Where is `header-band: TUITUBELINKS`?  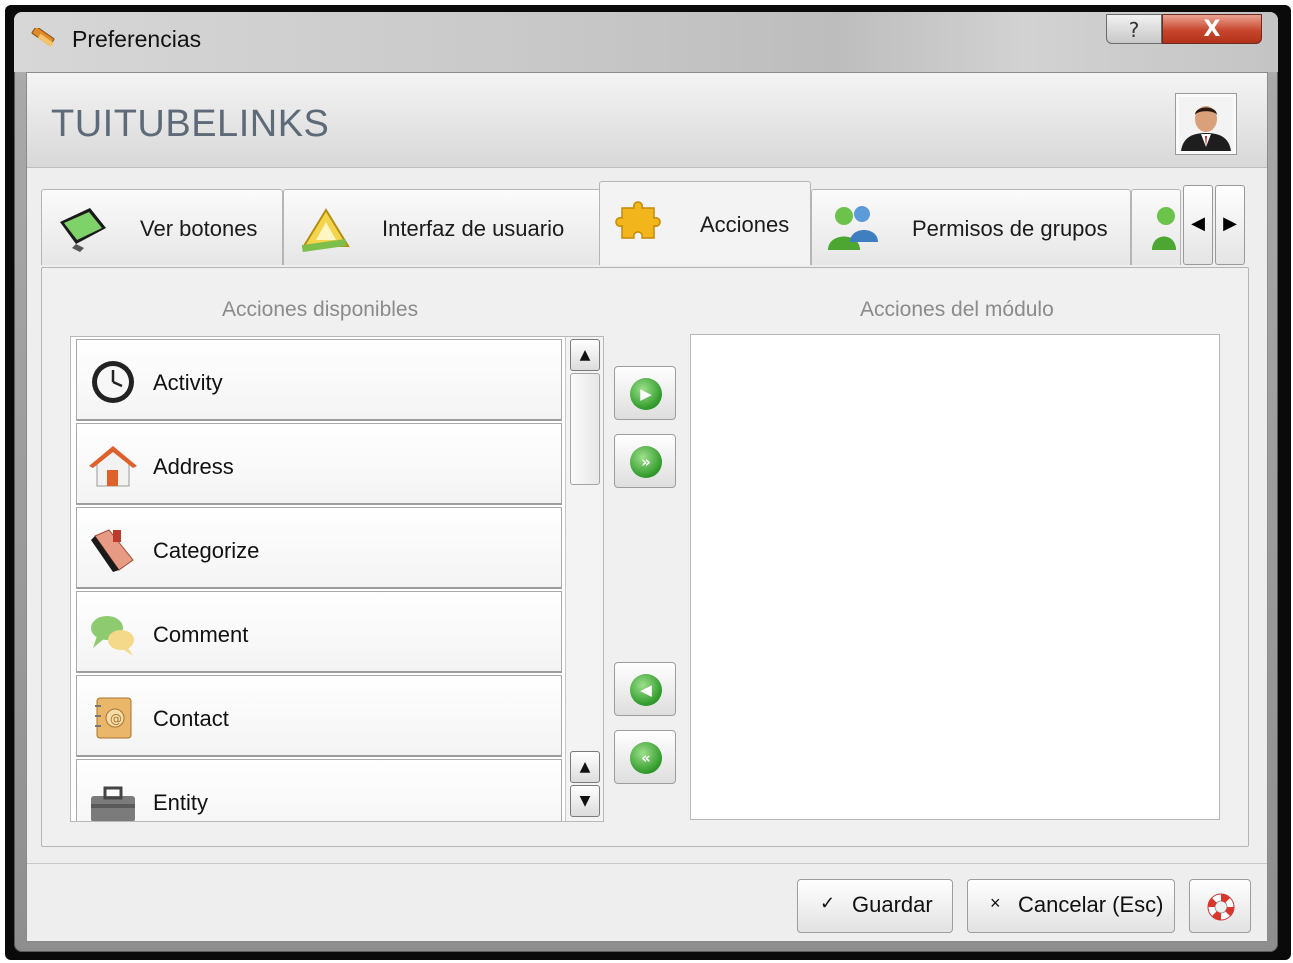 header-band: TUITUBELINKS is located at coordinates (647, 120).